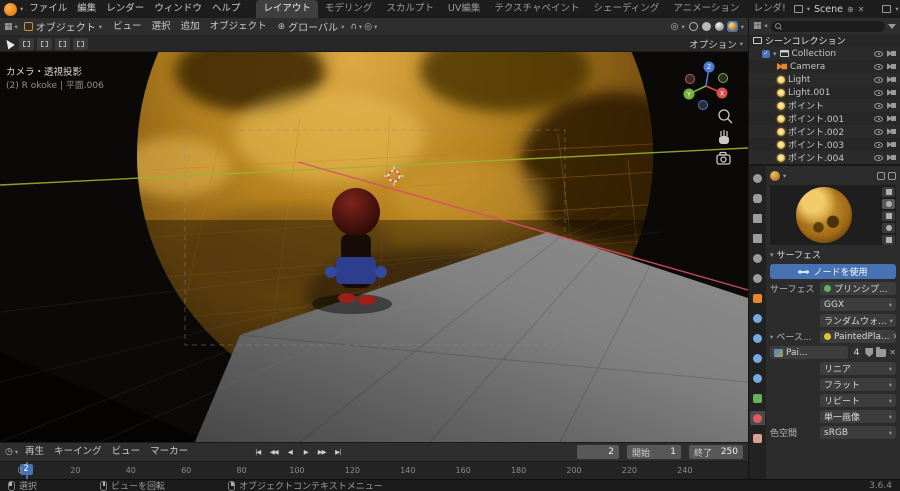  I want to click on axis-z-neg-handle, so click(703, 105).